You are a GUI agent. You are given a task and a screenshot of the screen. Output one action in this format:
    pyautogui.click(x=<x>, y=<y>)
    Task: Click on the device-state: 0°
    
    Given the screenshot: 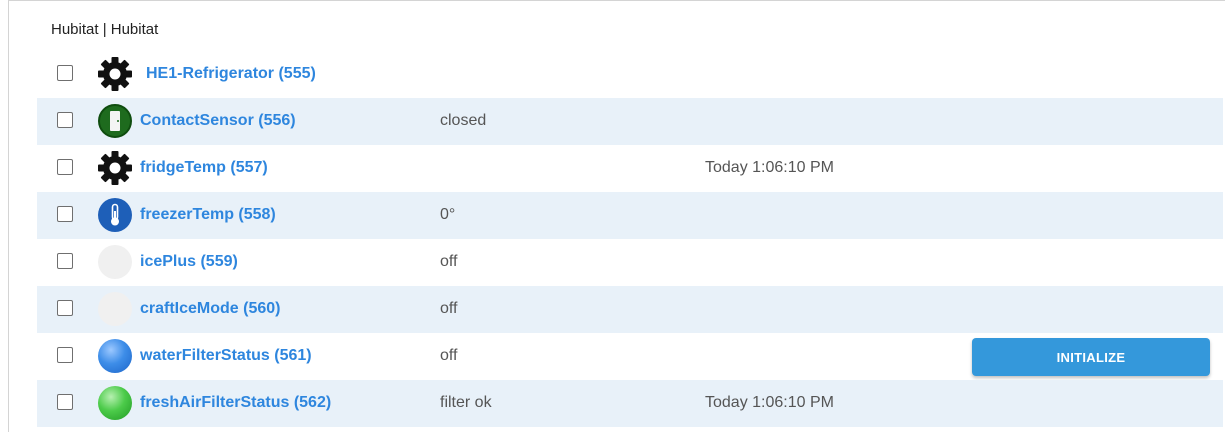 What is the action you would take?
    pyautogui.click(x=448, y=214)
    